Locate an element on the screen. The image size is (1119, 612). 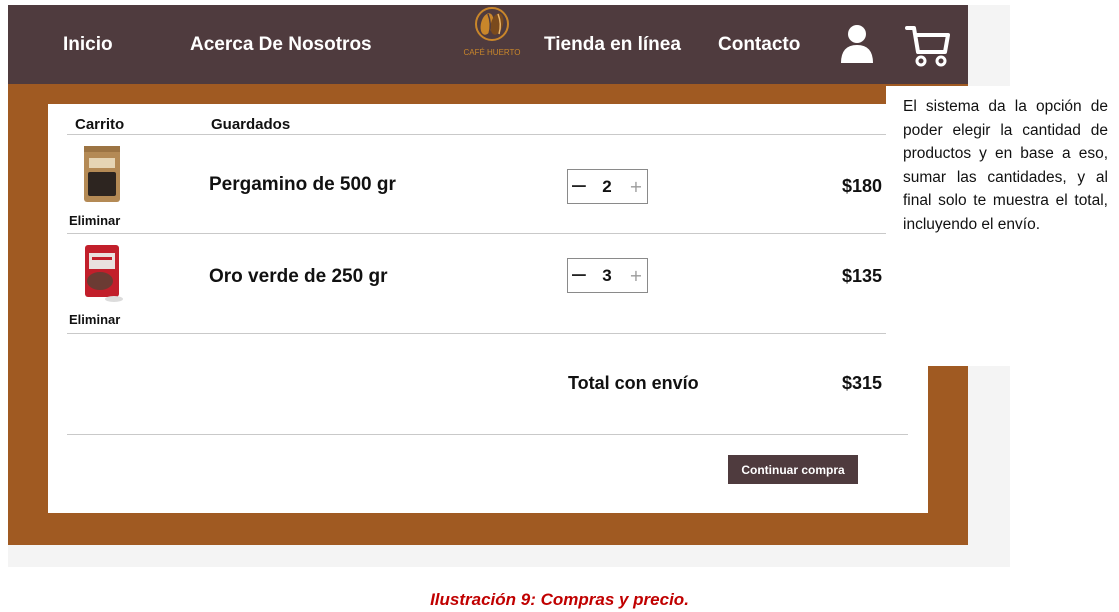
product-image-pergamino is located at coordinates (102, 174).